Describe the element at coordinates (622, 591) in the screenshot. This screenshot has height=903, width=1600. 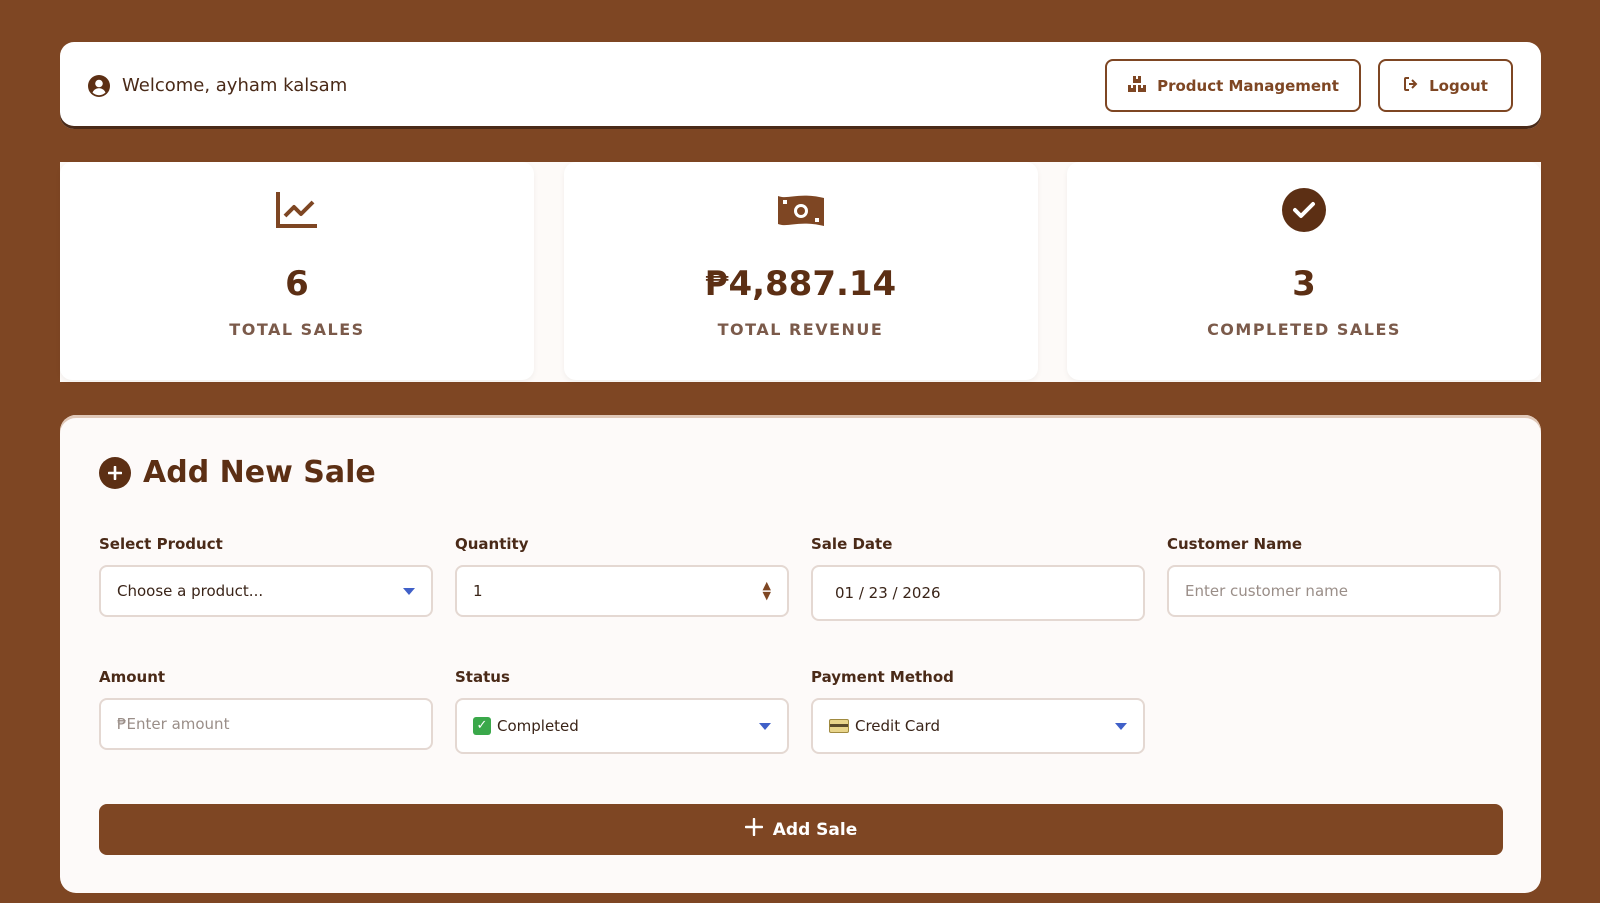
I see `quantity-stepper: 1 ▲ ▼` at that location.